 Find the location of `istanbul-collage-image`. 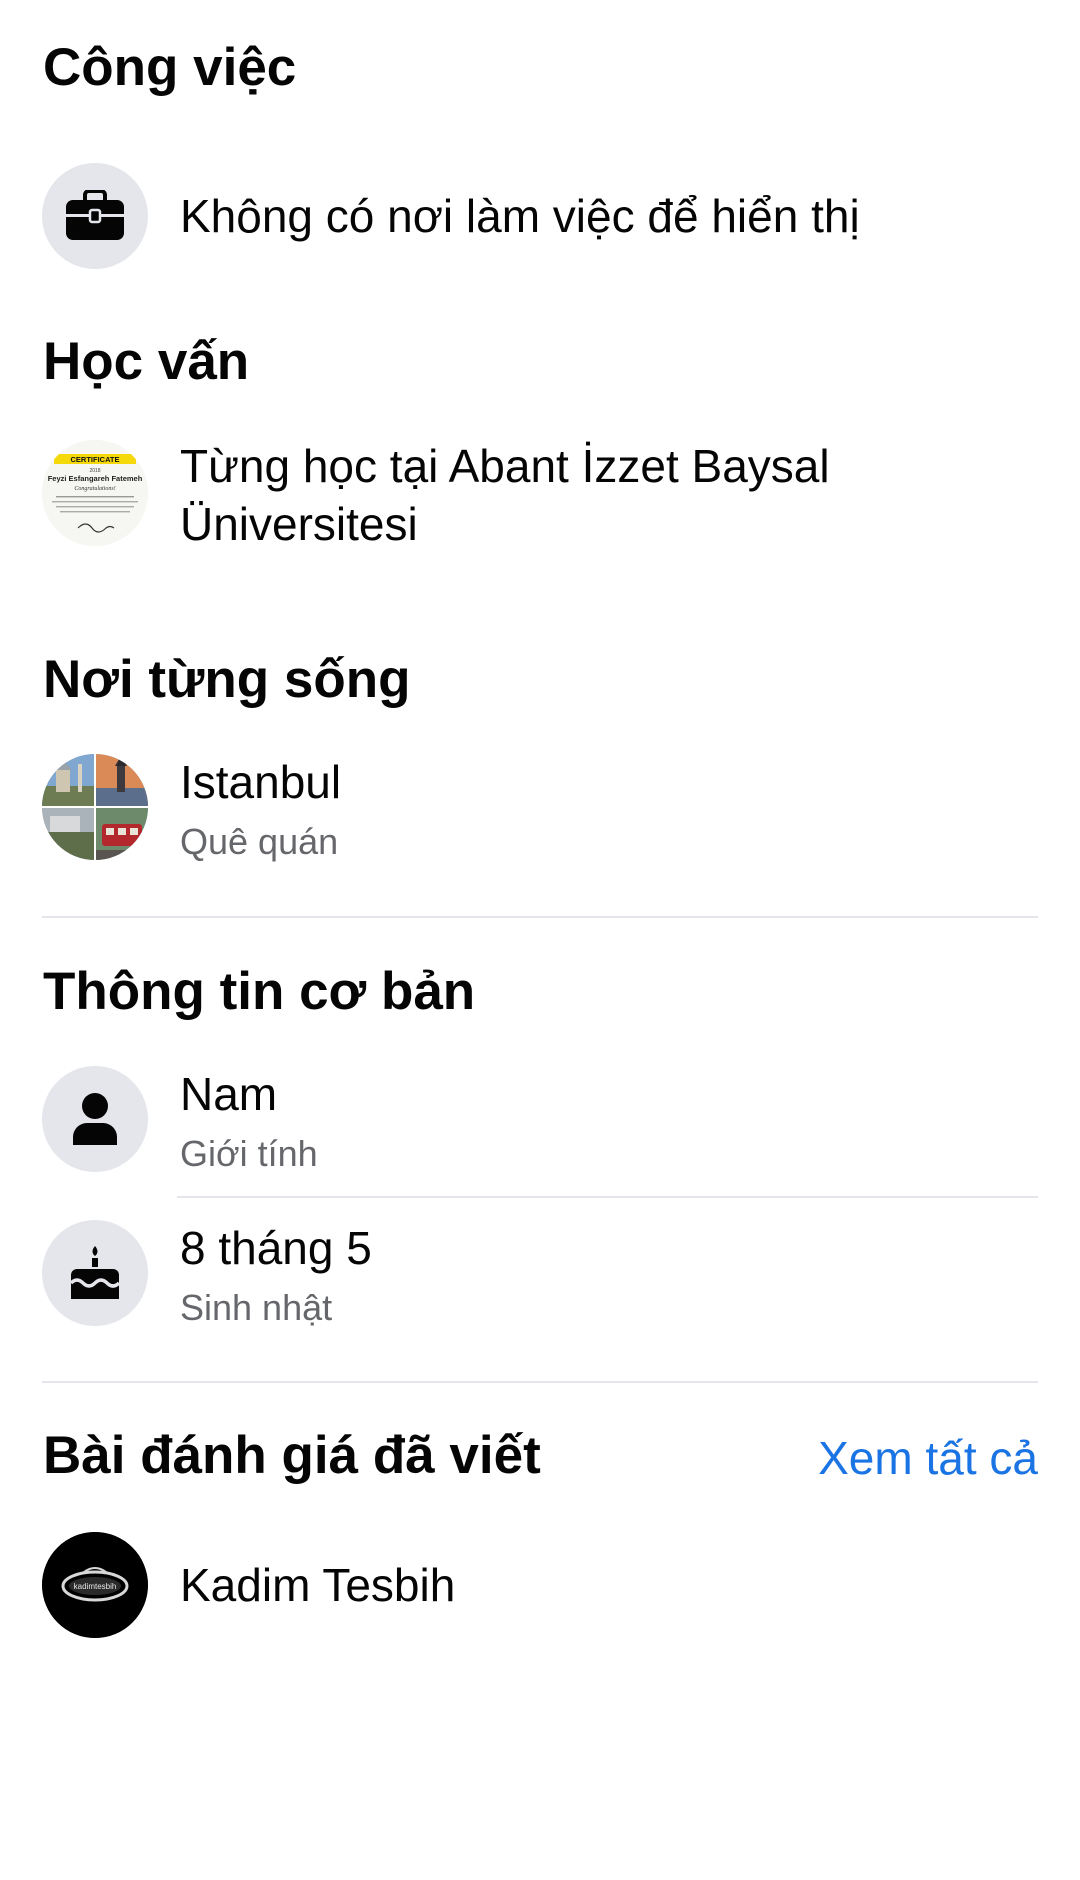

istanbul-collage-image is located at coordinates (95, 807).